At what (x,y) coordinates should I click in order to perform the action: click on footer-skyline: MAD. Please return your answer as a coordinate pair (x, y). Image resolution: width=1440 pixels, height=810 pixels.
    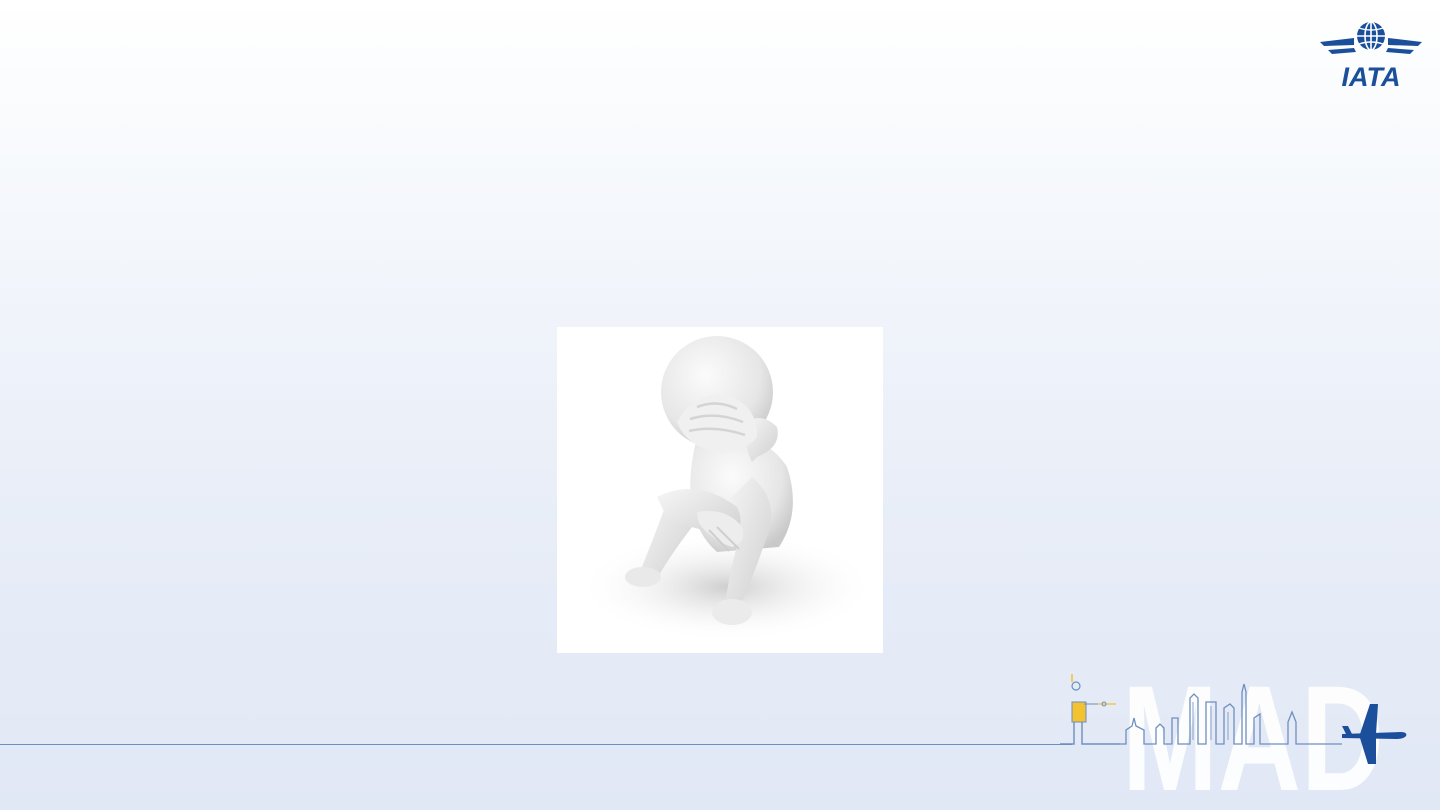
    Looking at the image, I should click on (1240, 733).